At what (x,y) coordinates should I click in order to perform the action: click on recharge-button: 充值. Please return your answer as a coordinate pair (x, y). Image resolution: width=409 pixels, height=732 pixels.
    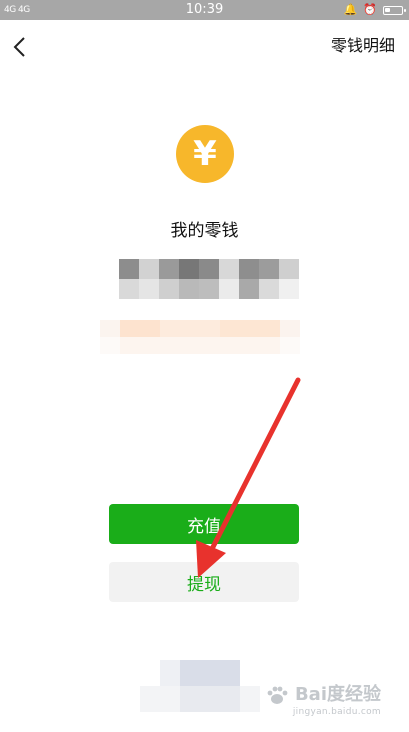
    Looking at the image, I should click on (204, 524).